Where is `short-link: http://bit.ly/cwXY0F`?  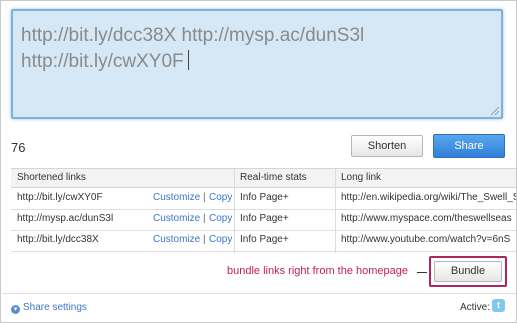 short-link: http://bit.ly/cwXY0F is located at coordinates (60, 197).